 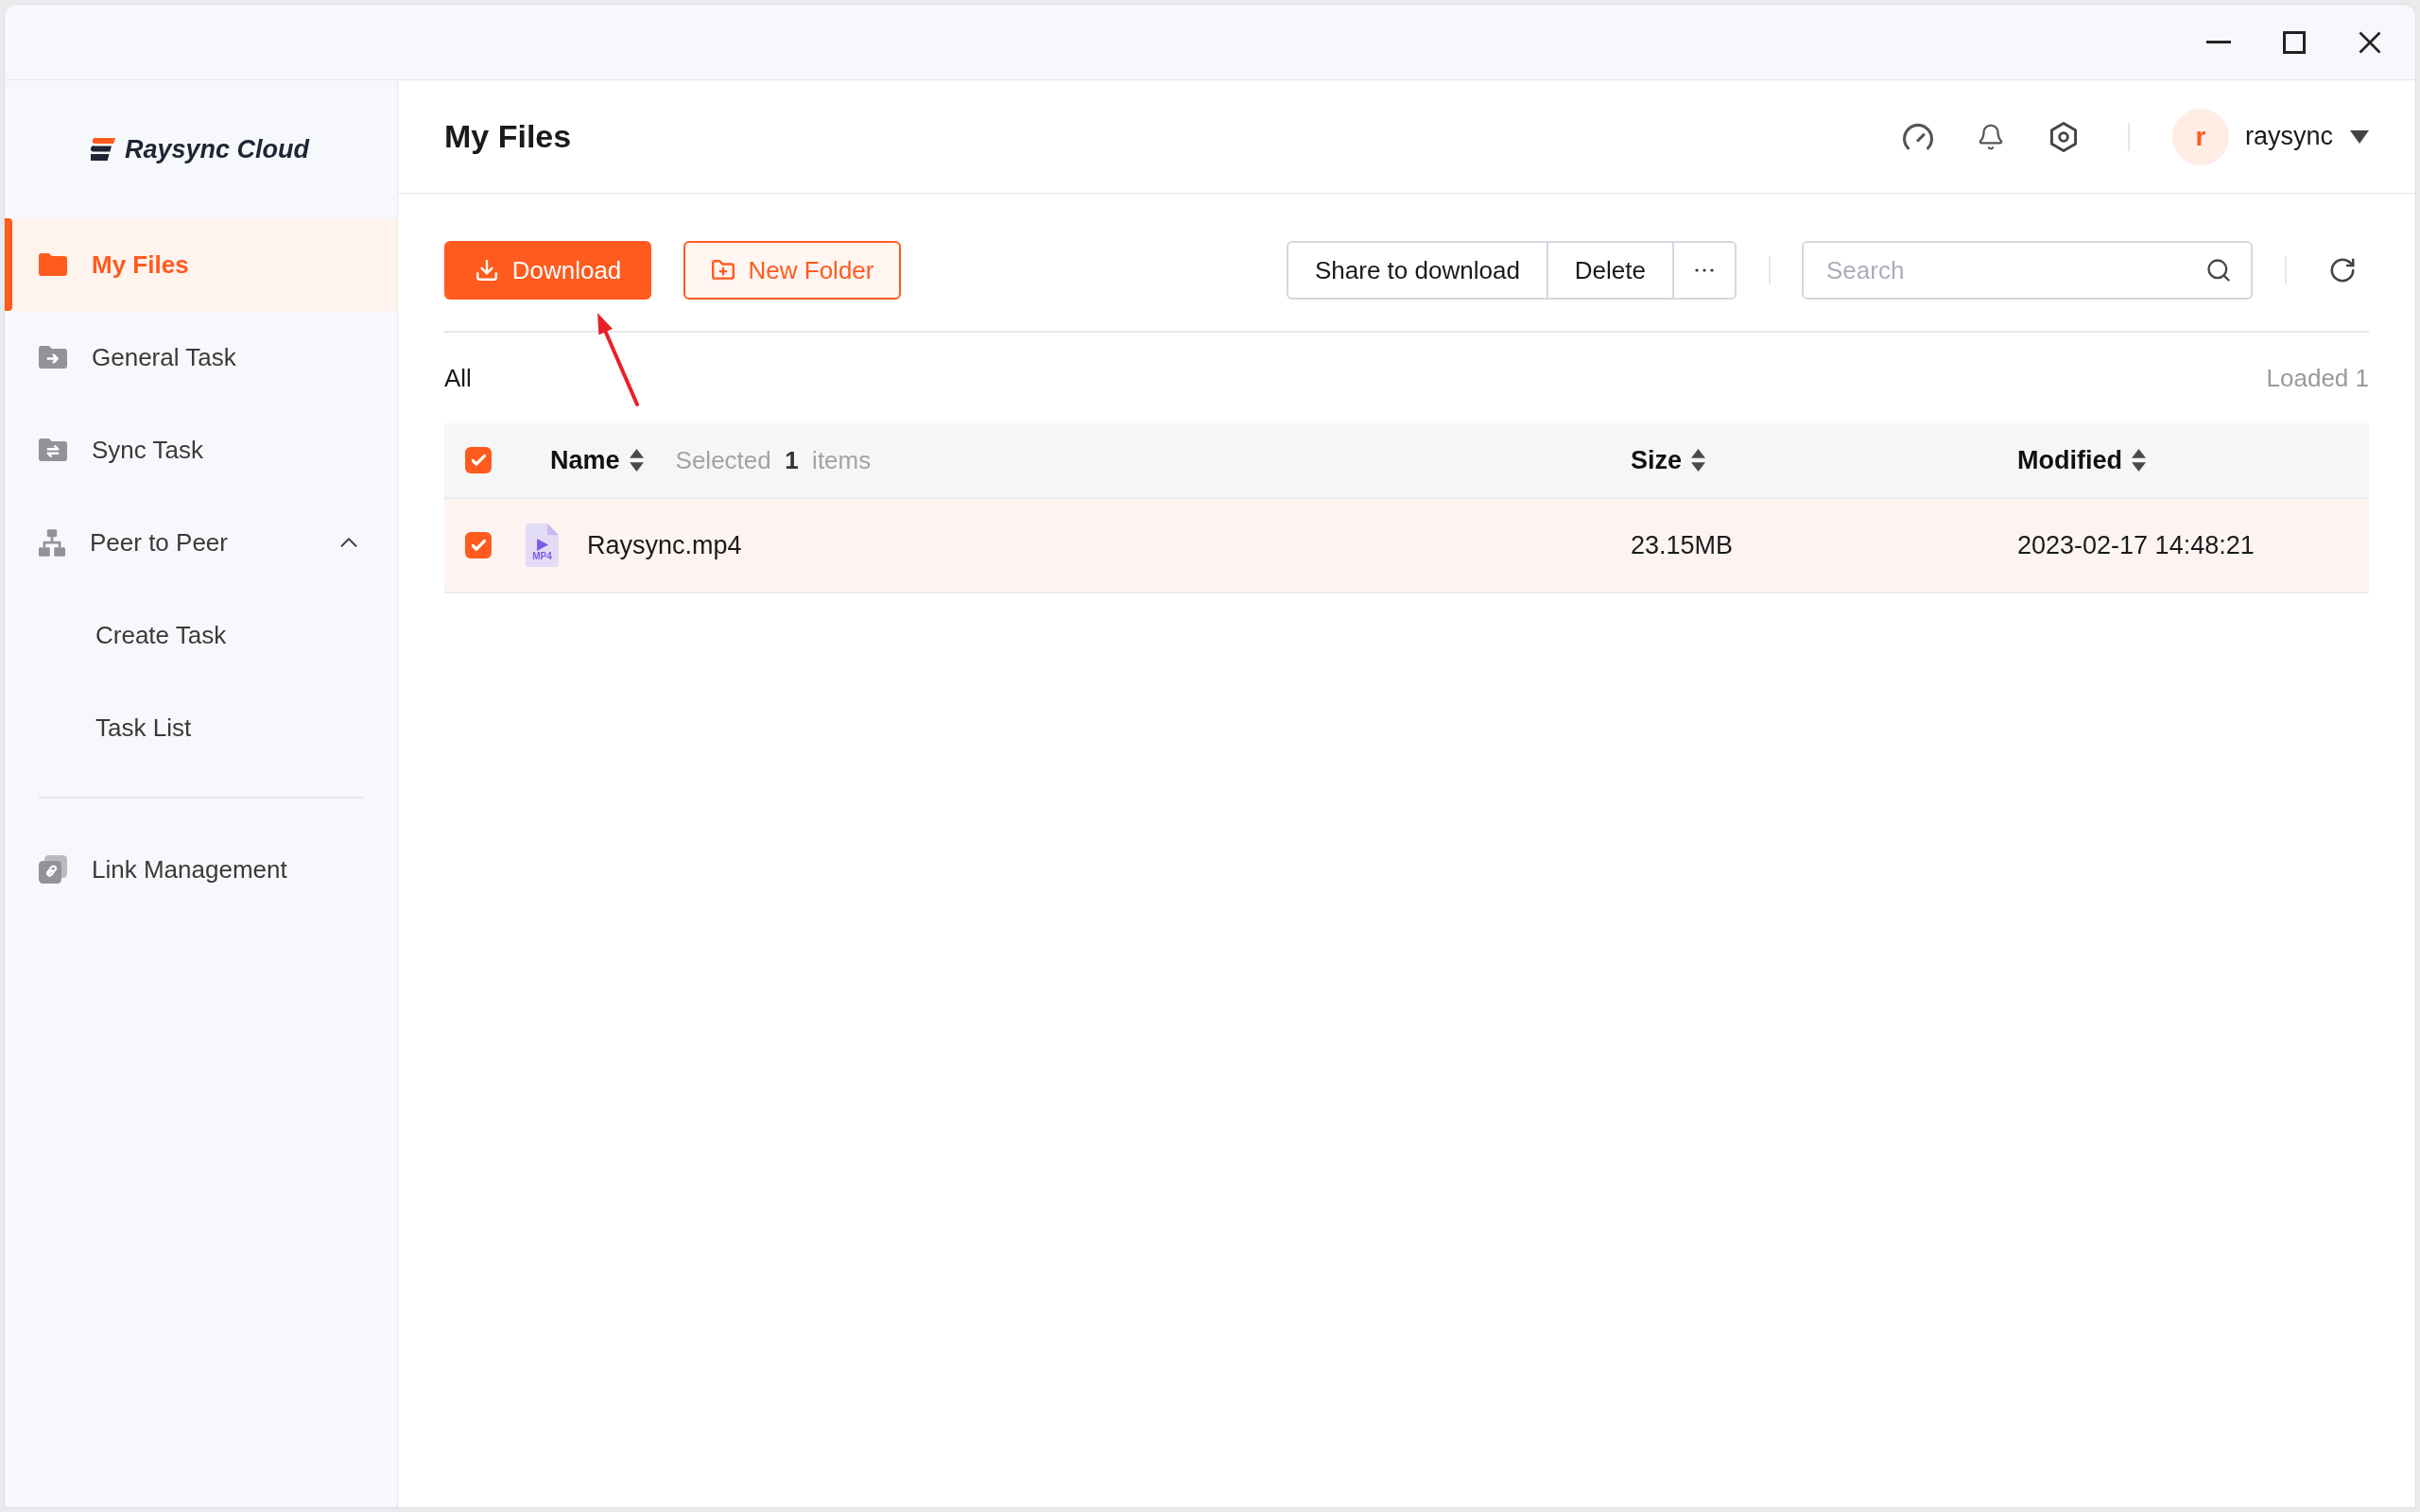 I want to click on settings-icon, so click(x=2063, y=136).